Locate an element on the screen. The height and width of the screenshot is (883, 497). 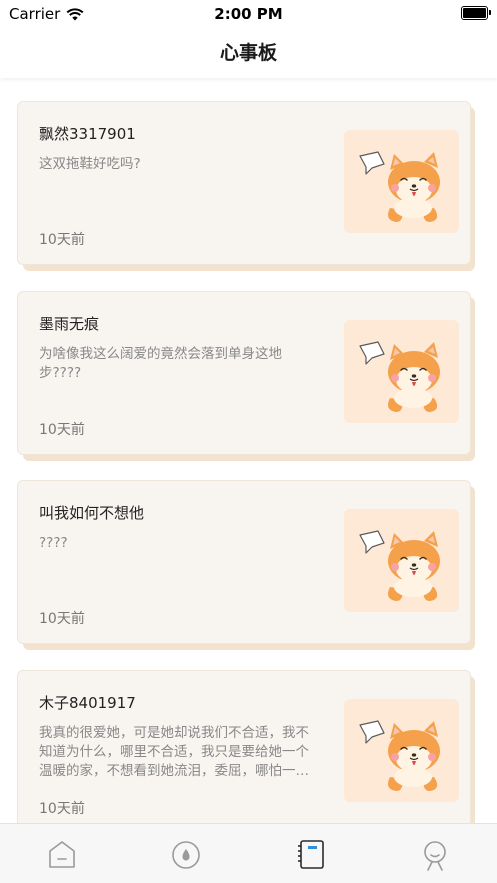
post-title: 飘然3317901 is located at coordinates (87, 134).